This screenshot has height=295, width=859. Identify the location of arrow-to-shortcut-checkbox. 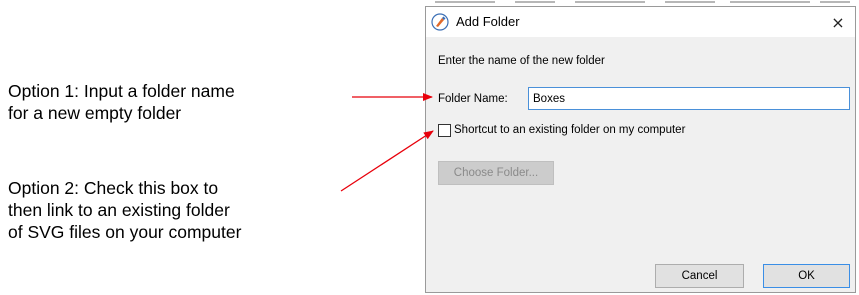
(387, 161).